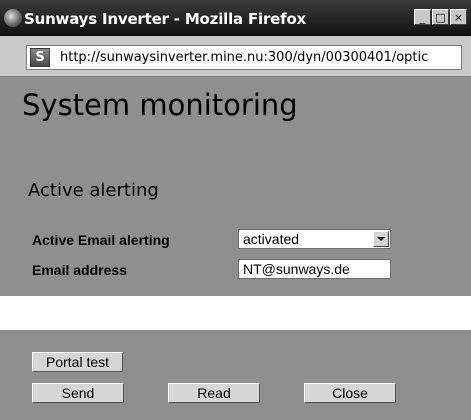 The height and width of the screenshot is (420, 471). Describe the element at coordinates (458, 17) in the screenshot. I see `close-window-button: ×` at that location.